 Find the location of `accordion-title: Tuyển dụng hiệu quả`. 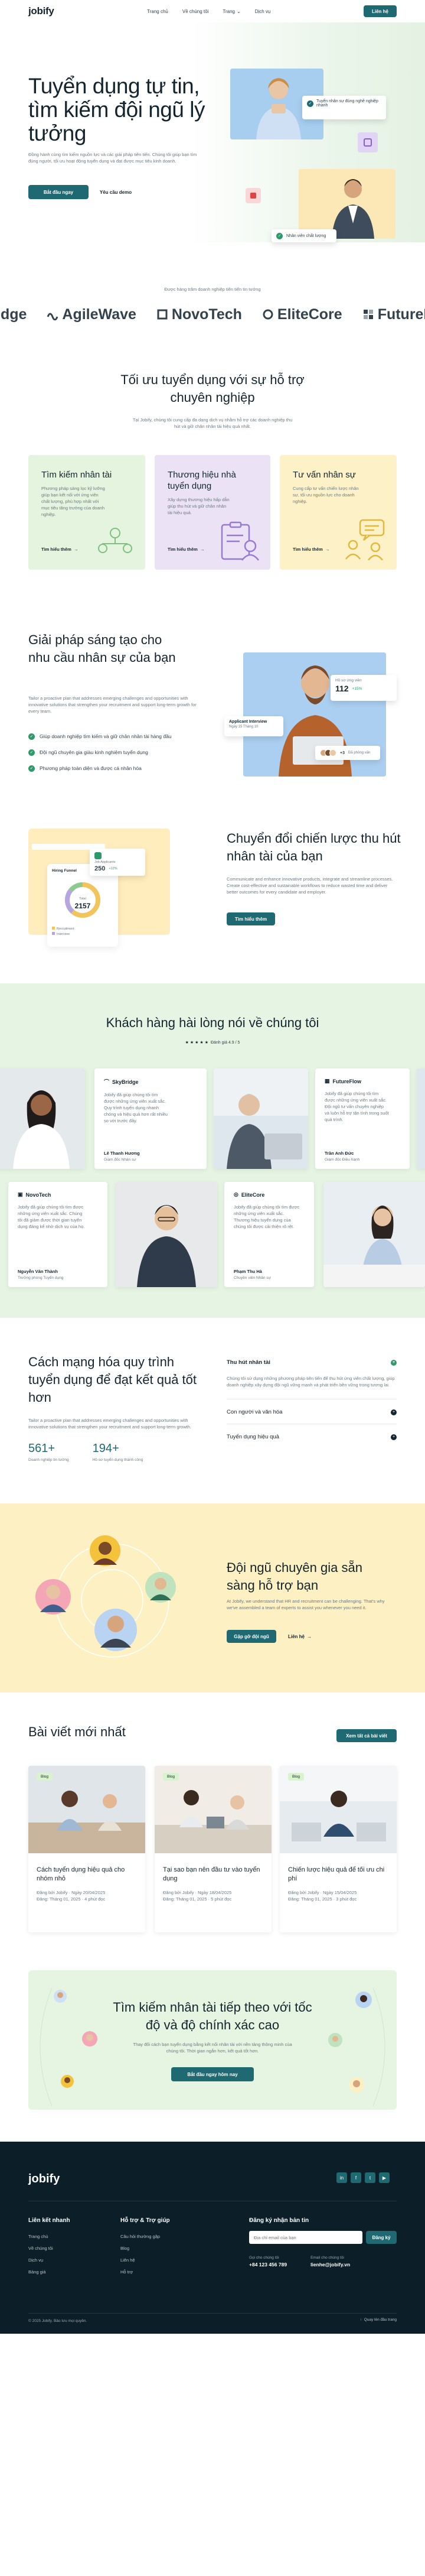

accordion-title: Tuyển dụng hiệu quả is located at coordinates (253, 1437).